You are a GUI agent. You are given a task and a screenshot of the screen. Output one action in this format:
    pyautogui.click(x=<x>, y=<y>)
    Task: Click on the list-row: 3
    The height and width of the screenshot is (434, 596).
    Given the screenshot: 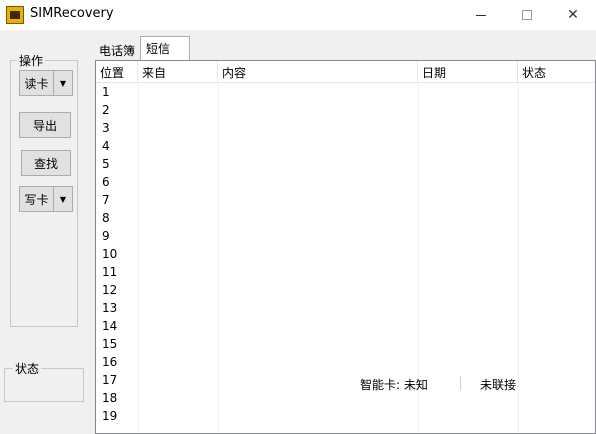 What is the action you would take?
    pyautogui.click(x=345, y=128)
    